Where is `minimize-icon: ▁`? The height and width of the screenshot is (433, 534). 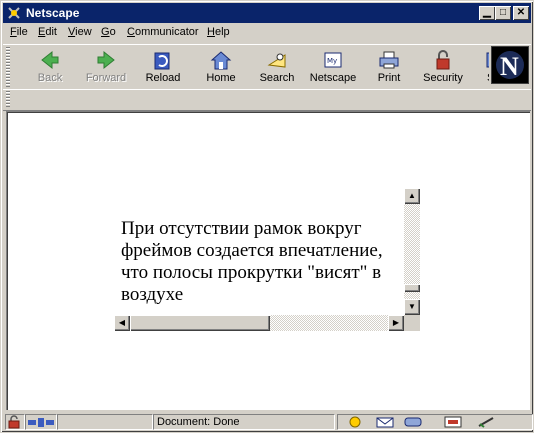 minimize-icon: ▁ is located at coordinates (487, 12).